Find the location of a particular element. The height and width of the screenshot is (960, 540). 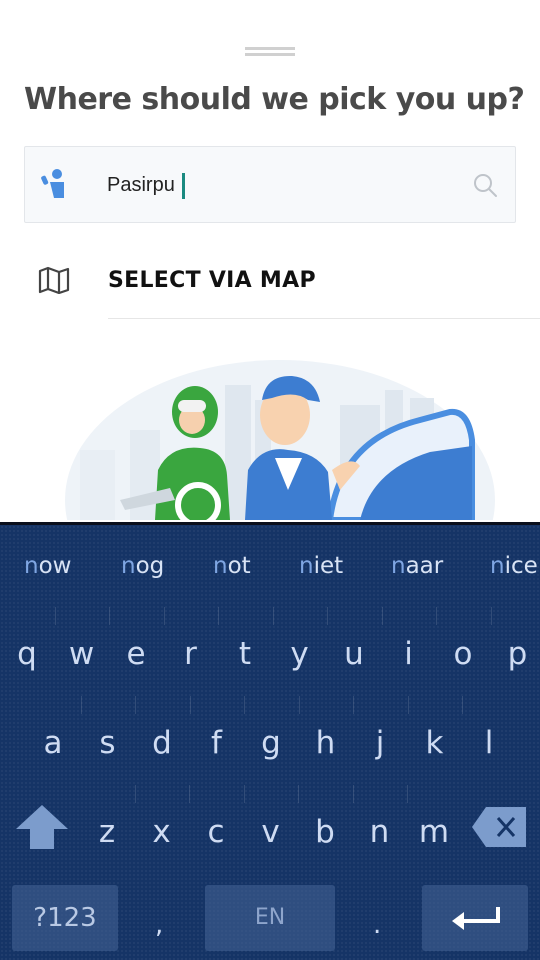

shift-arrow-icon is located at coordinates (42, 827).